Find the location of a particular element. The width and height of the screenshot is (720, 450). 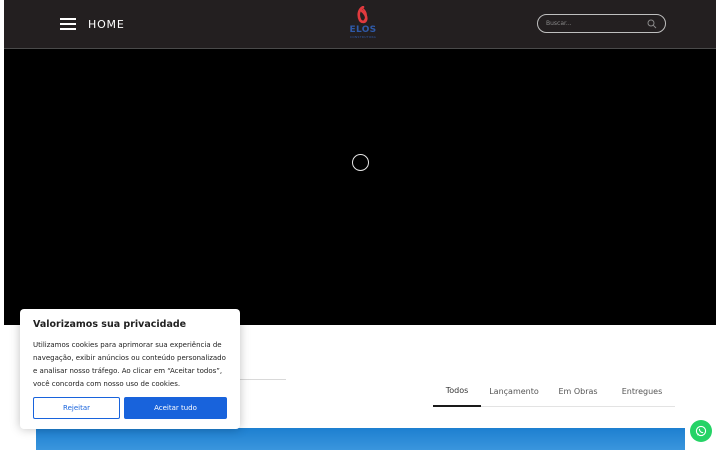

brand-logo: ELOS CONSTRUTORA is located at coordinates (363, 25).